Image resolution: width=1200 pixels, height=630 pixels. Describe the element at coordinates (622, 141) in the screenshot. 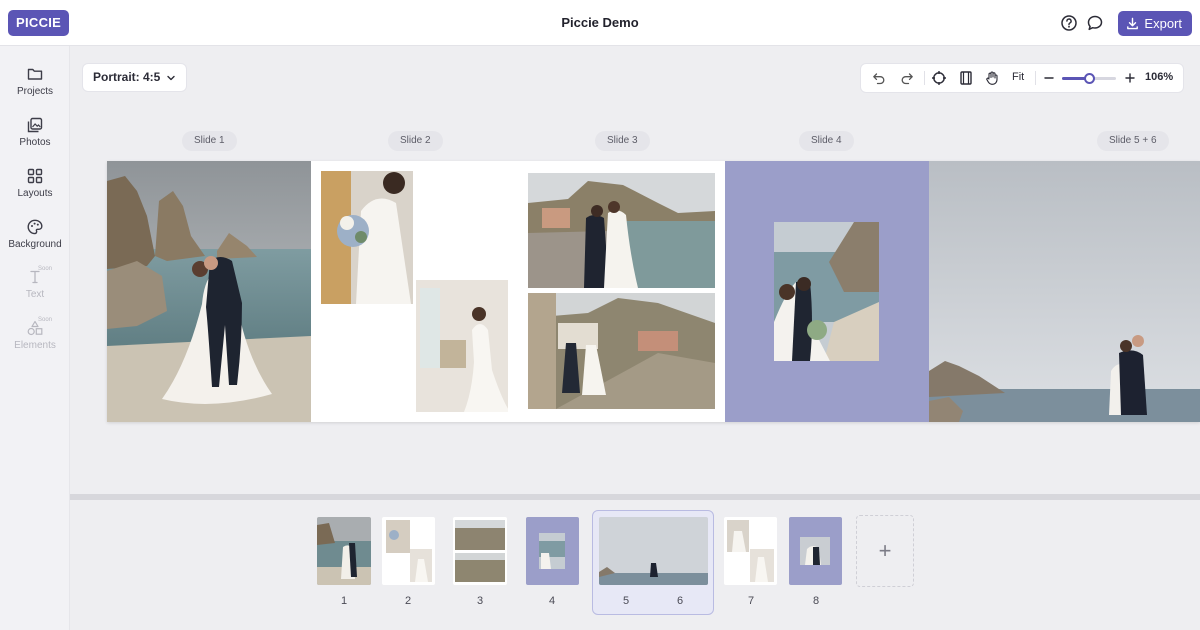

I see `slide-label: Slide 3` at that location.